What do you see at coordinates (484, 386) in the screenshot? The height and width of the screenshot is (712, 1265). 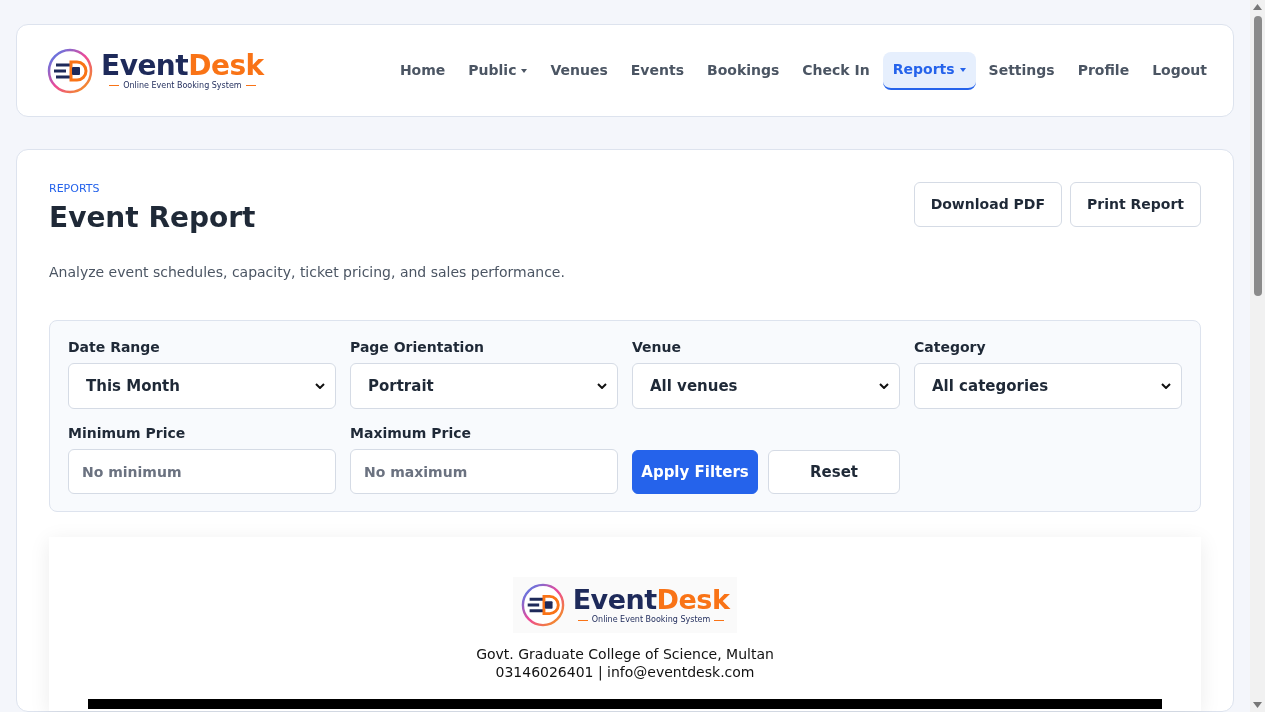 I see `dropdown-select: Portrait` at bounding box center [484, 386].